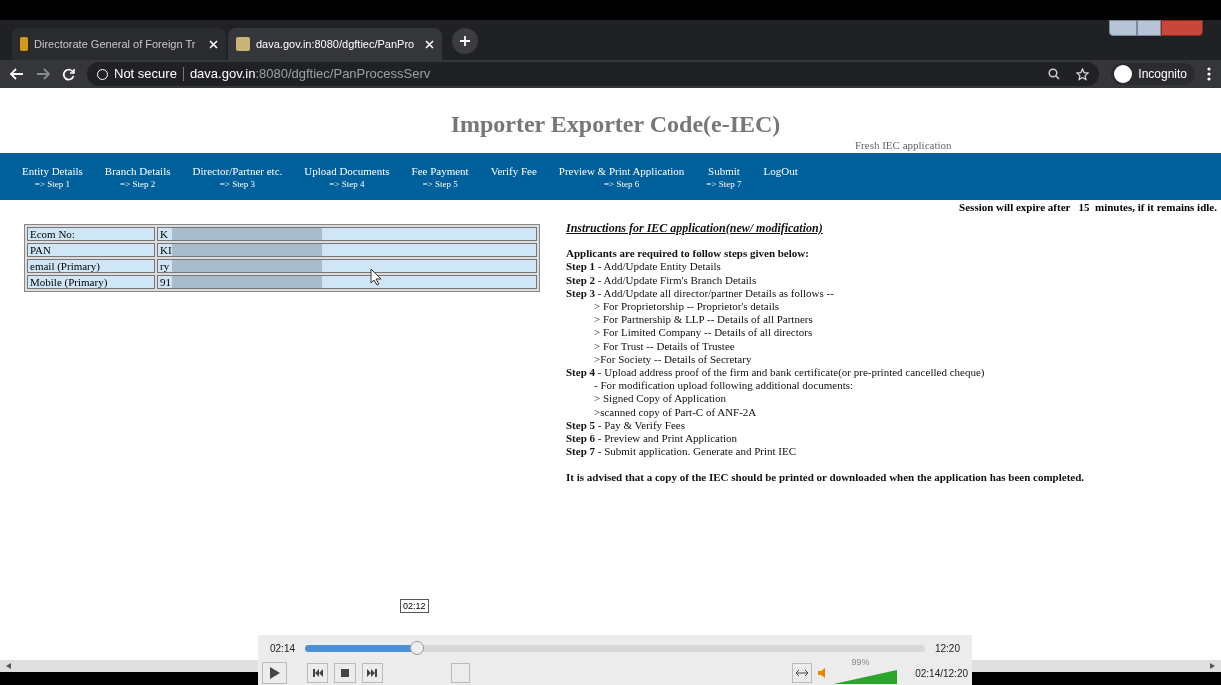 This screenshot has height=685, width=1221. I want to click on tab-title: Directorate General of Foreign Tr, so click(115, 44).